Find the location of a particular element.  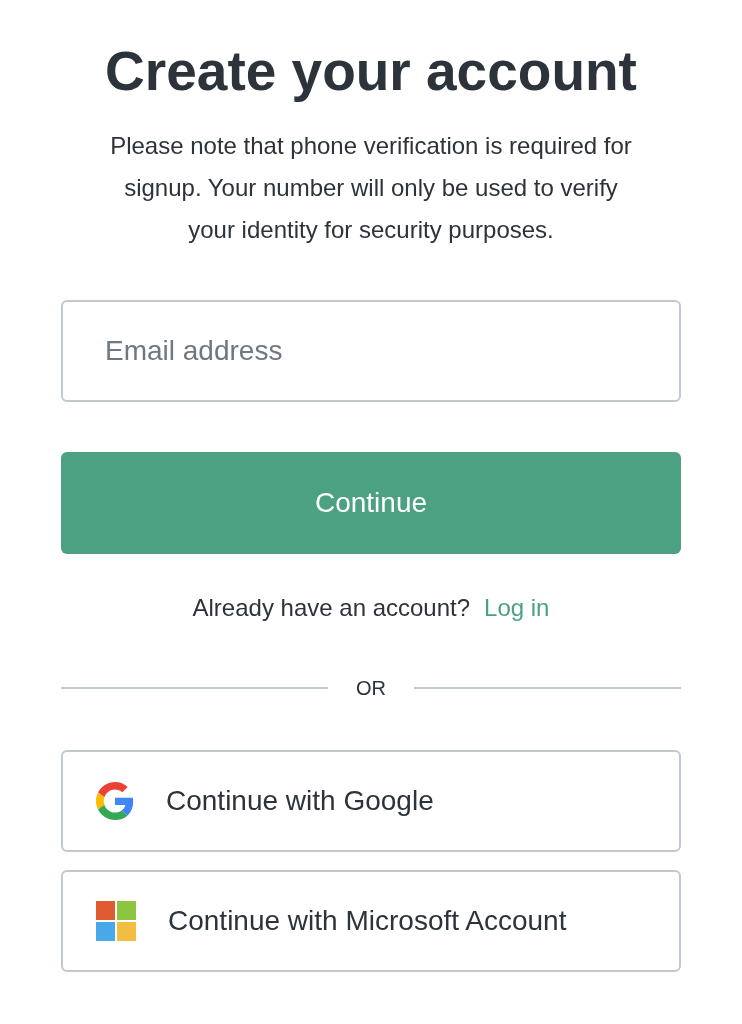

email-input: Email address is located at coordinates (371, 351).